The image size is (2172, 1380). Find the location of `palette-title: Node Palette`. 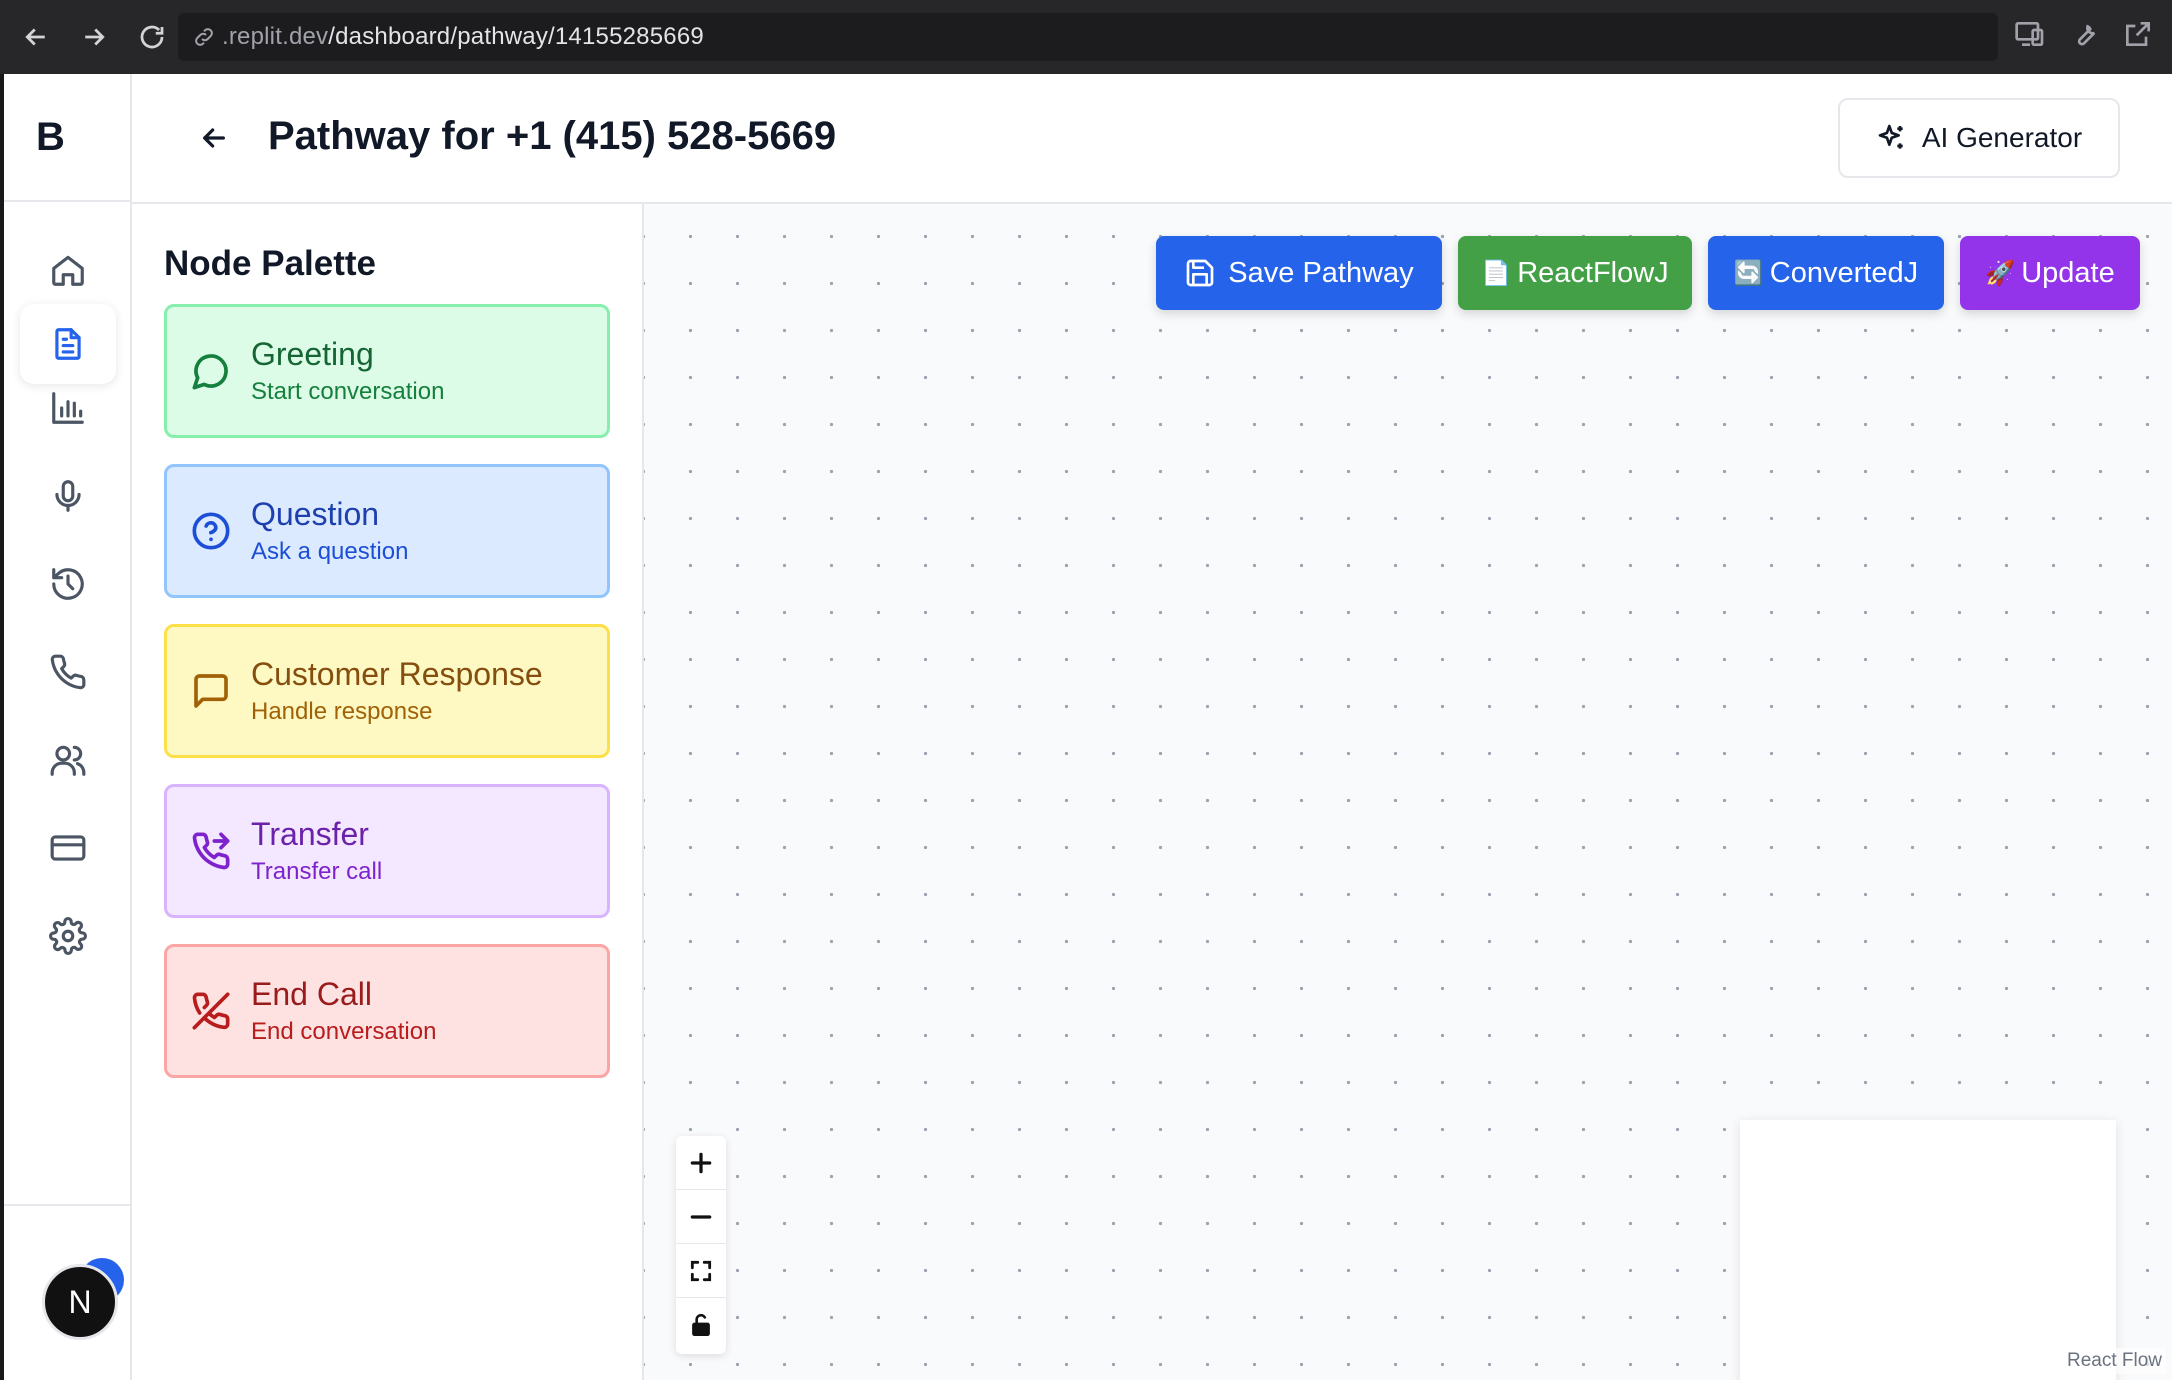

palette-title: Node Palette is located at coordinates (270, 263).